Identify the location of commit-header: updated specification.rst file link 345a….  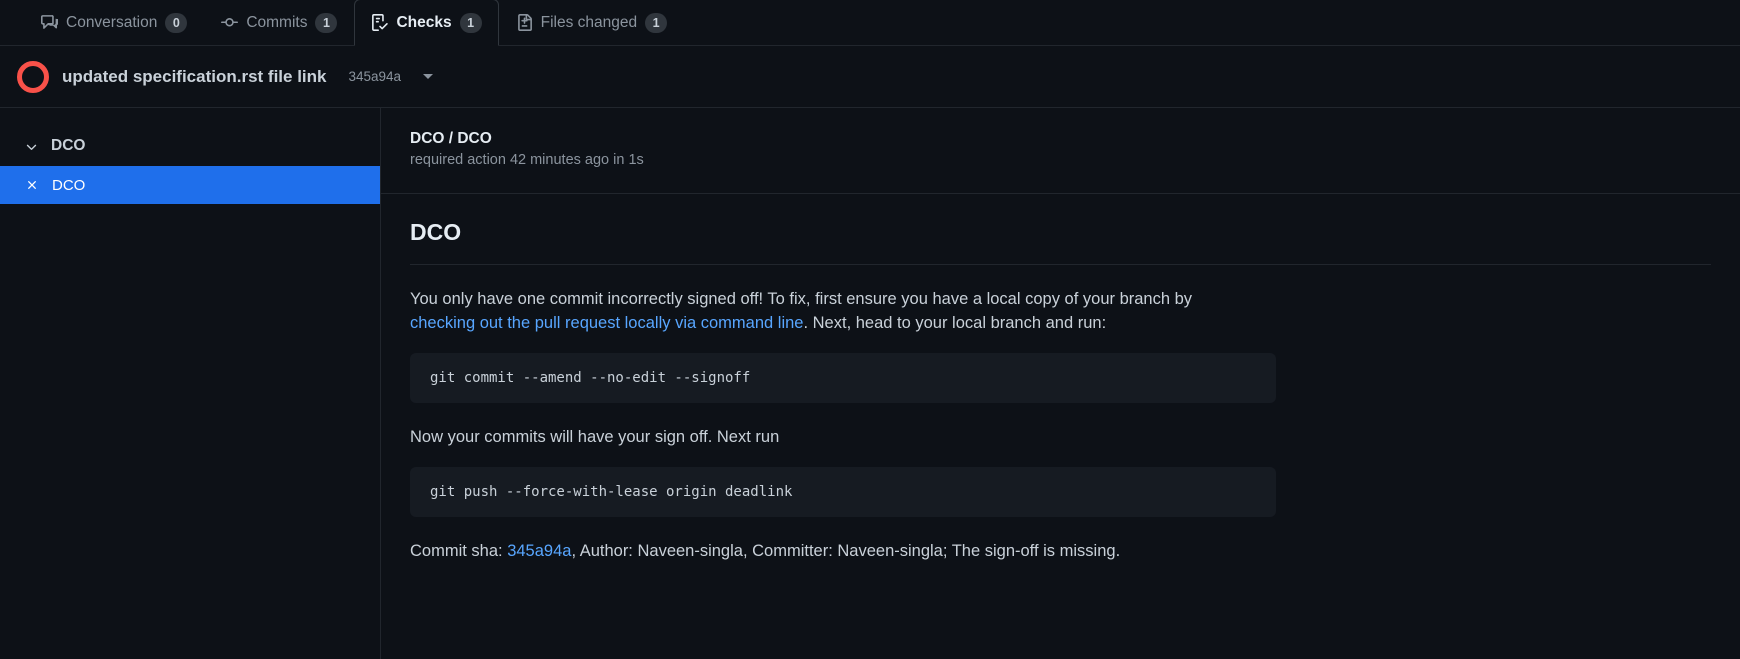
(870, 77).